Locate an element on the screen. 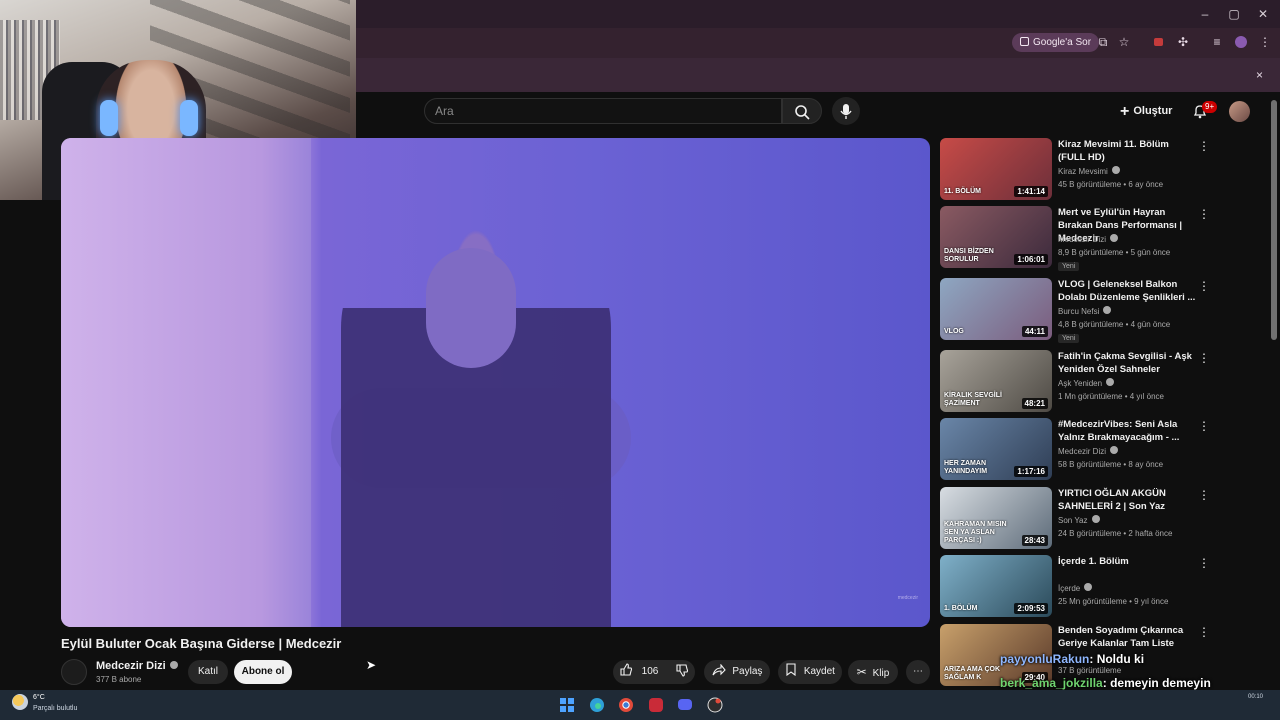  video-thumbnail: VLOG 44:11 is located at coordinates (996, 309).